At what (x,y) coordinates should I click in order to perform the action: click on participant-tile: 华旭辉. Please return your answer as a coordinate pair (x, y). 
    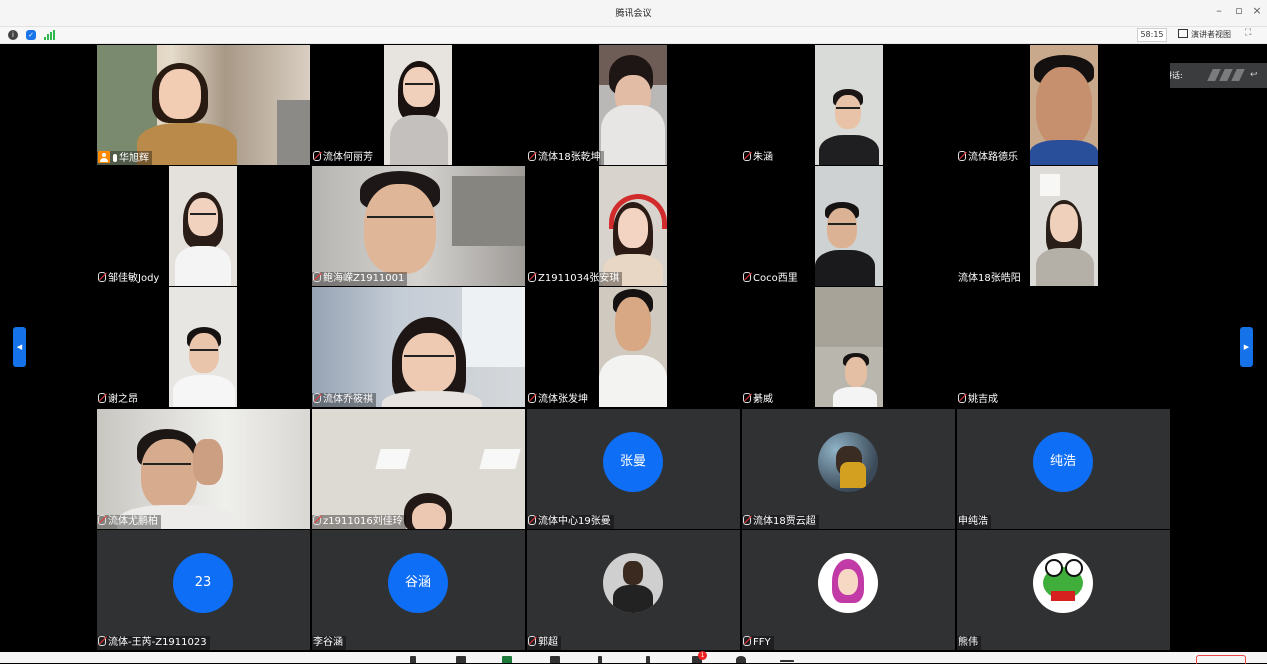
    Looking at the image, I should click on (203, 105).